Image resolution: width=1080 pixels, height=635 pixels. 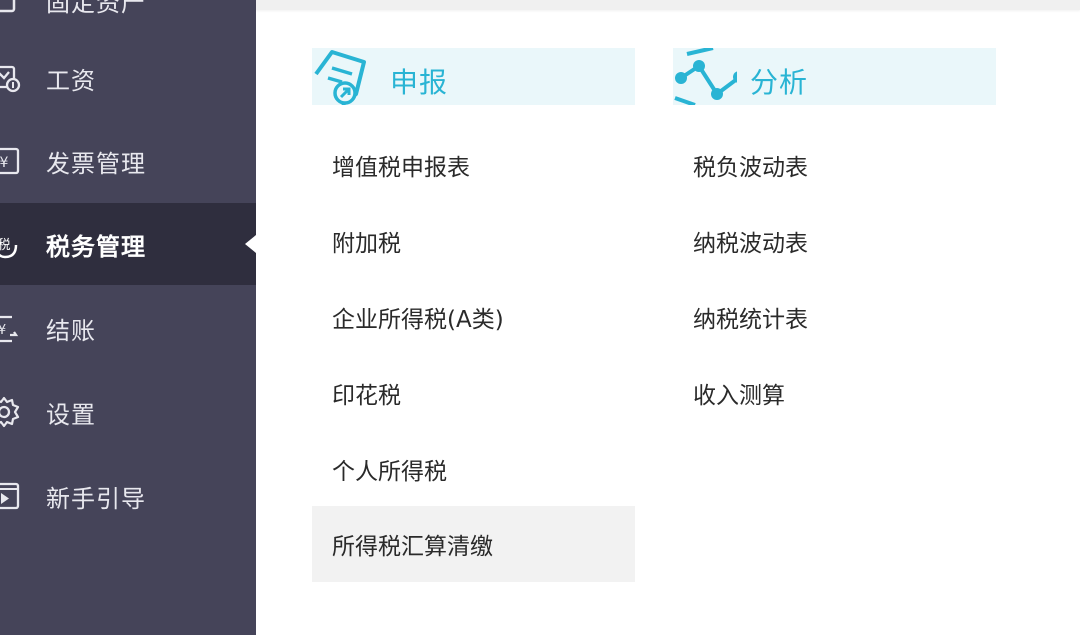 I want to click on sidebar-item-settings: 设置, so click(x=128, y=412).